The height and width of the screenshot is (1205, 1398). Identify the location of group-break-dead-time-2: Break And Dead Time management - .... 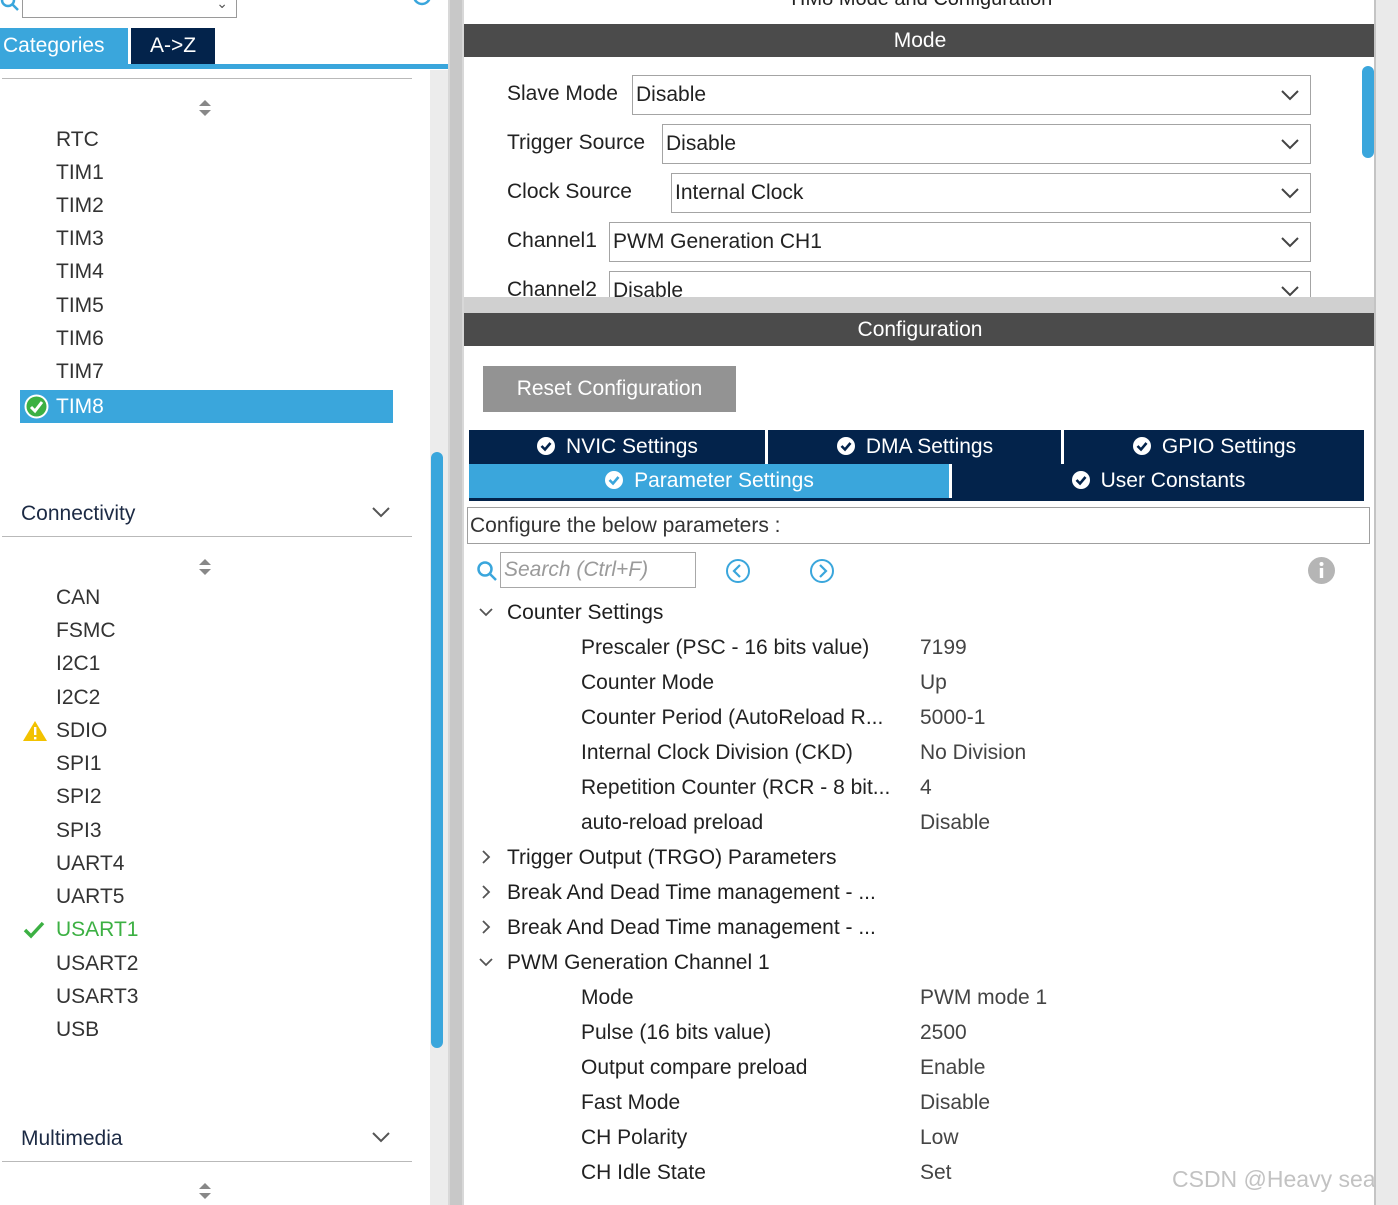
(691, 927).